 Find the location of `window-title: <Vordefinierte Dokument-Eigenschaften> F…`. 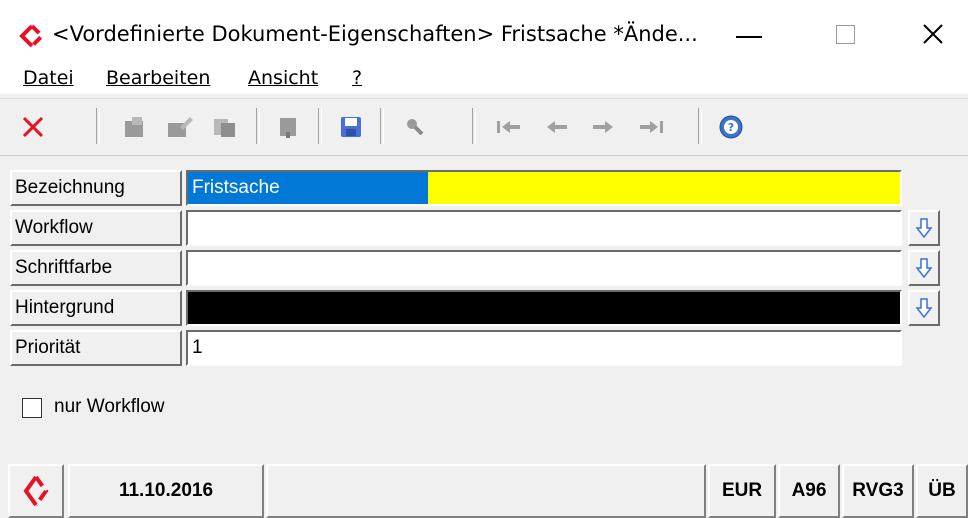

window-title: <Vordefinierte Dokument-Eigenschaften> F… is located at coordinates (375, 34).